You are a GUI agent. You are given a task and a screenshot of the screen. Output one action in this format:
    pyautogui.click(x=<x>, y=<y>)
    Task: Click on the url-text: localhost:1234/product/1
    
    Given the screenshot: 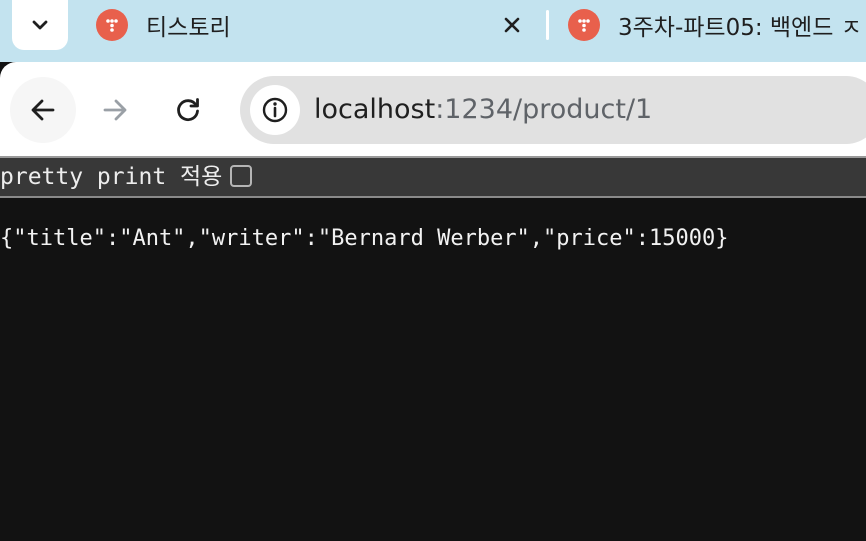 What is the action you would take?
    pyautogui.click(x=483, y=110)
    